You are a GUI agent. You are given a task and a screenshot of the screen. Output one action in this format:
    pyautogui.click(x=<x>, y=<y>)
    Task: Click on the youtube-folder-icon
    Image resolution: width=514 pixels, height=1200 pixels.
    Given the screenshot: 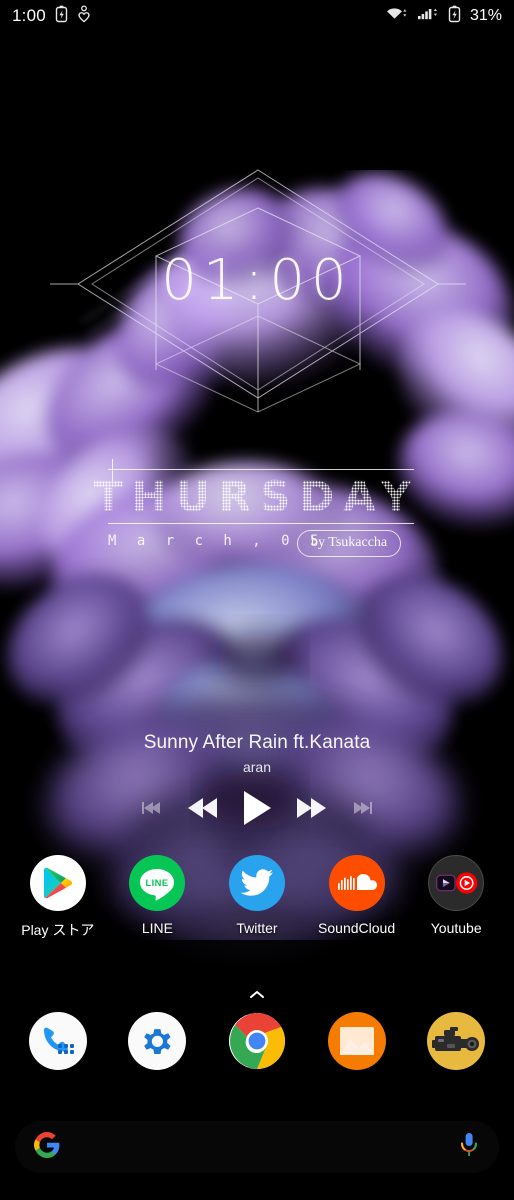 What is the action you would take?
    pyautogui.click(x=456, y=883)
    